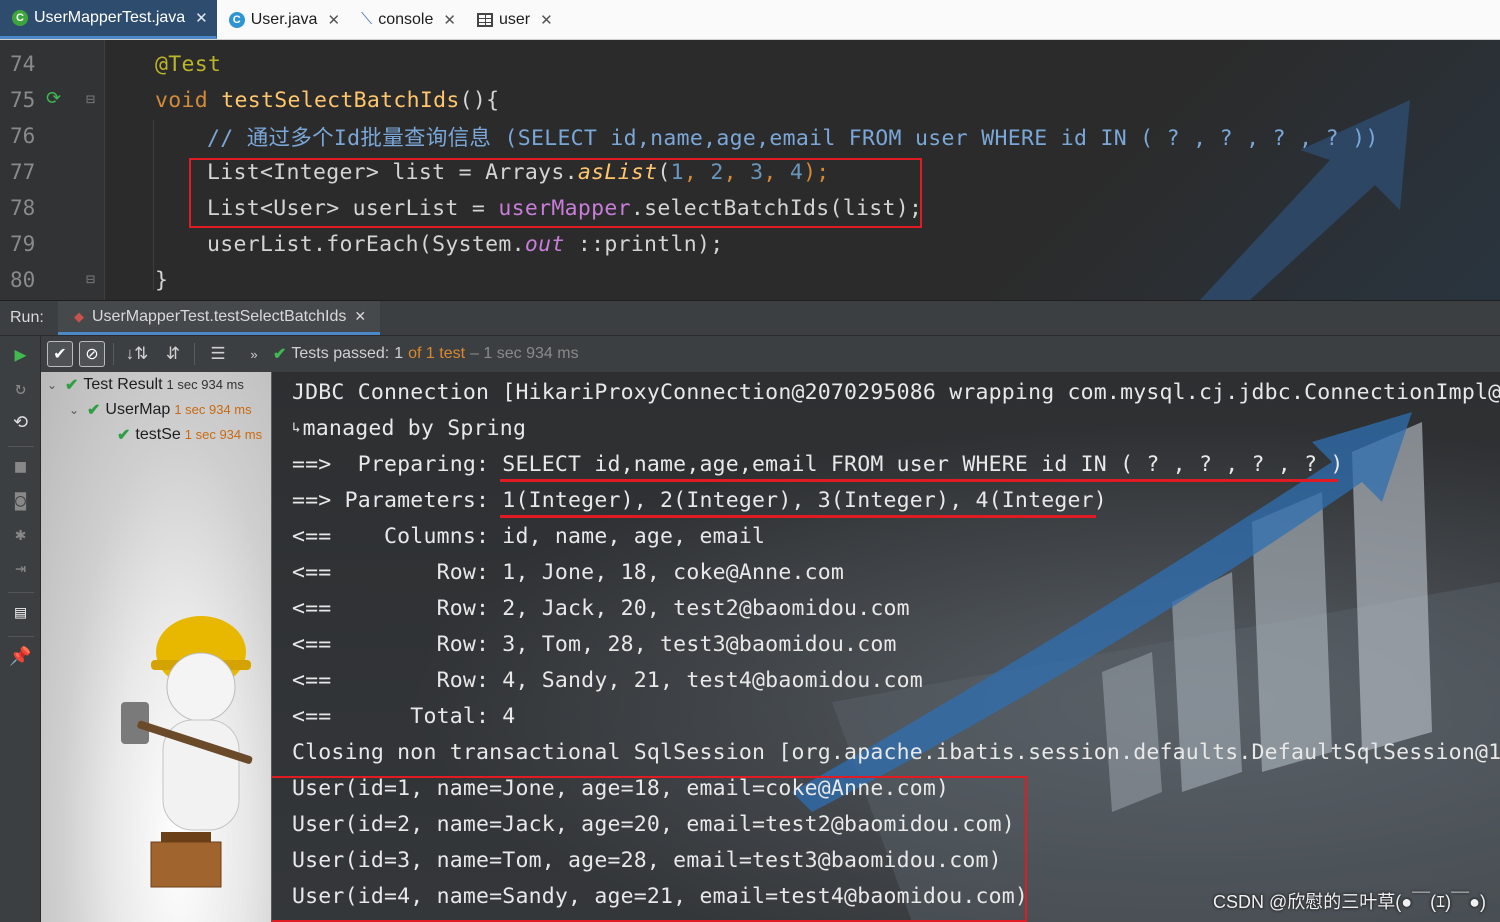  What do you see at coordinates (23, 64) in the screenshot?
I see `line-number: 74` at bounding box center [23, 64].